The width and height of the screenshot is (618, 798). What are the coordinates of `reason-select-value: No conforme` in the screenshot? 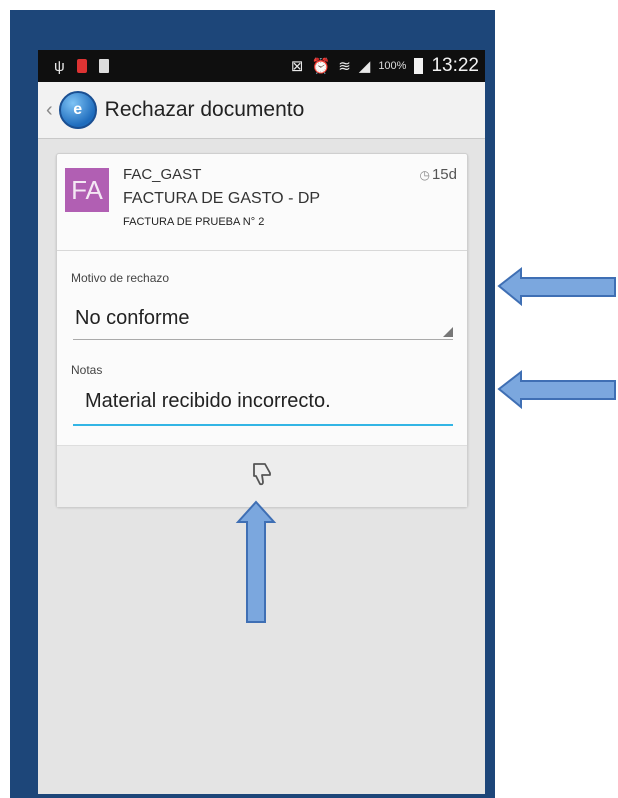 It's located at (132, 318).